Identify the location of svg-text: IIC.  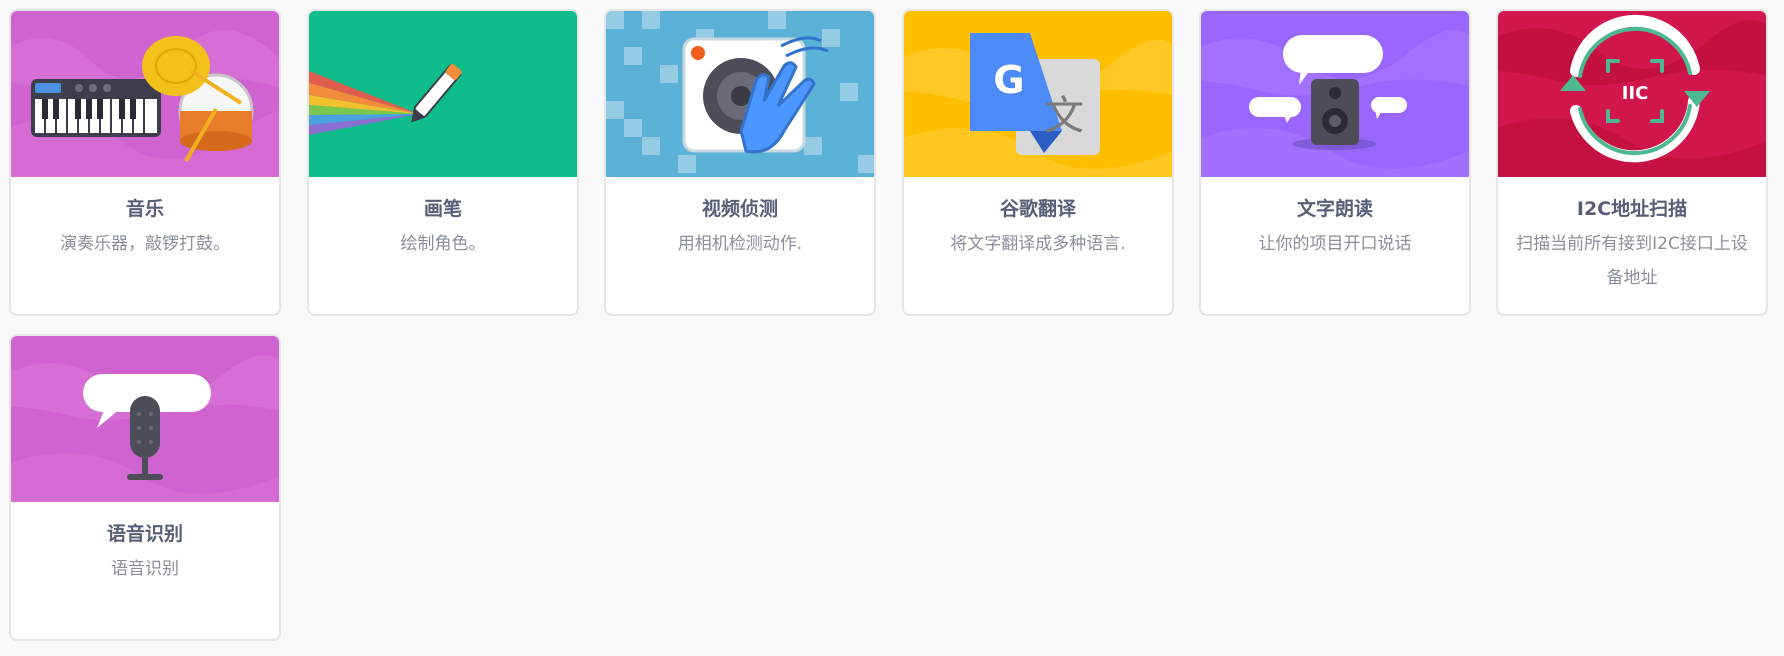
(1635, 93).